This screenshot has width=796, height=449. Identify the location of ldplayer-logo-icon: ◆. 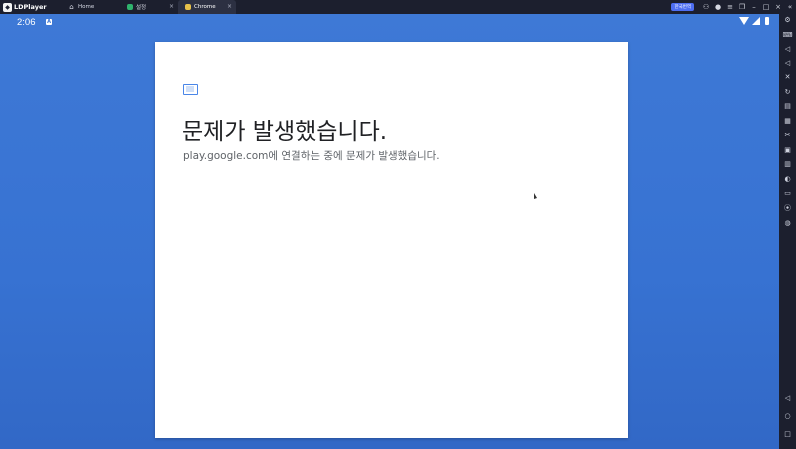
(7, 7).